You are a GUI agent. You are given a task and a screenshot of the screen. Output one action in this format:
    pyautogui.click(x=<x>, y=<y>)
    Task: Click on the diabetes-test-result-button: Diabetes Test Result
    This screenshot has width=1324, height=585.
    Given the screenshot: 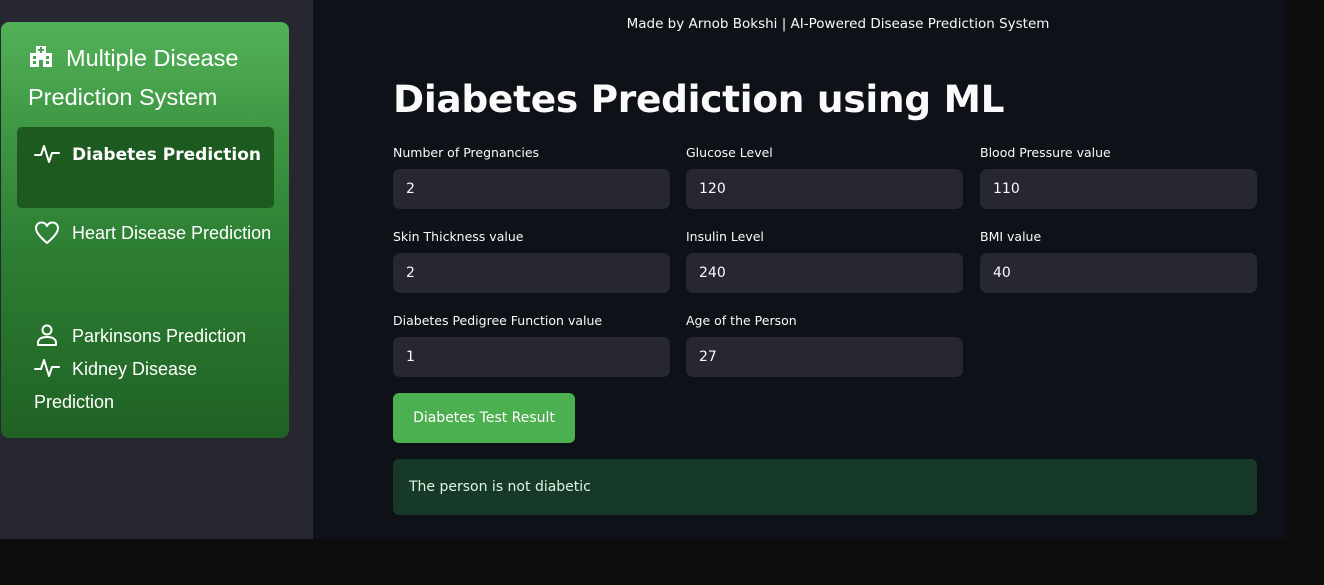 What is the action you would take?
    pyautogui.click(x=484, y=418)
    